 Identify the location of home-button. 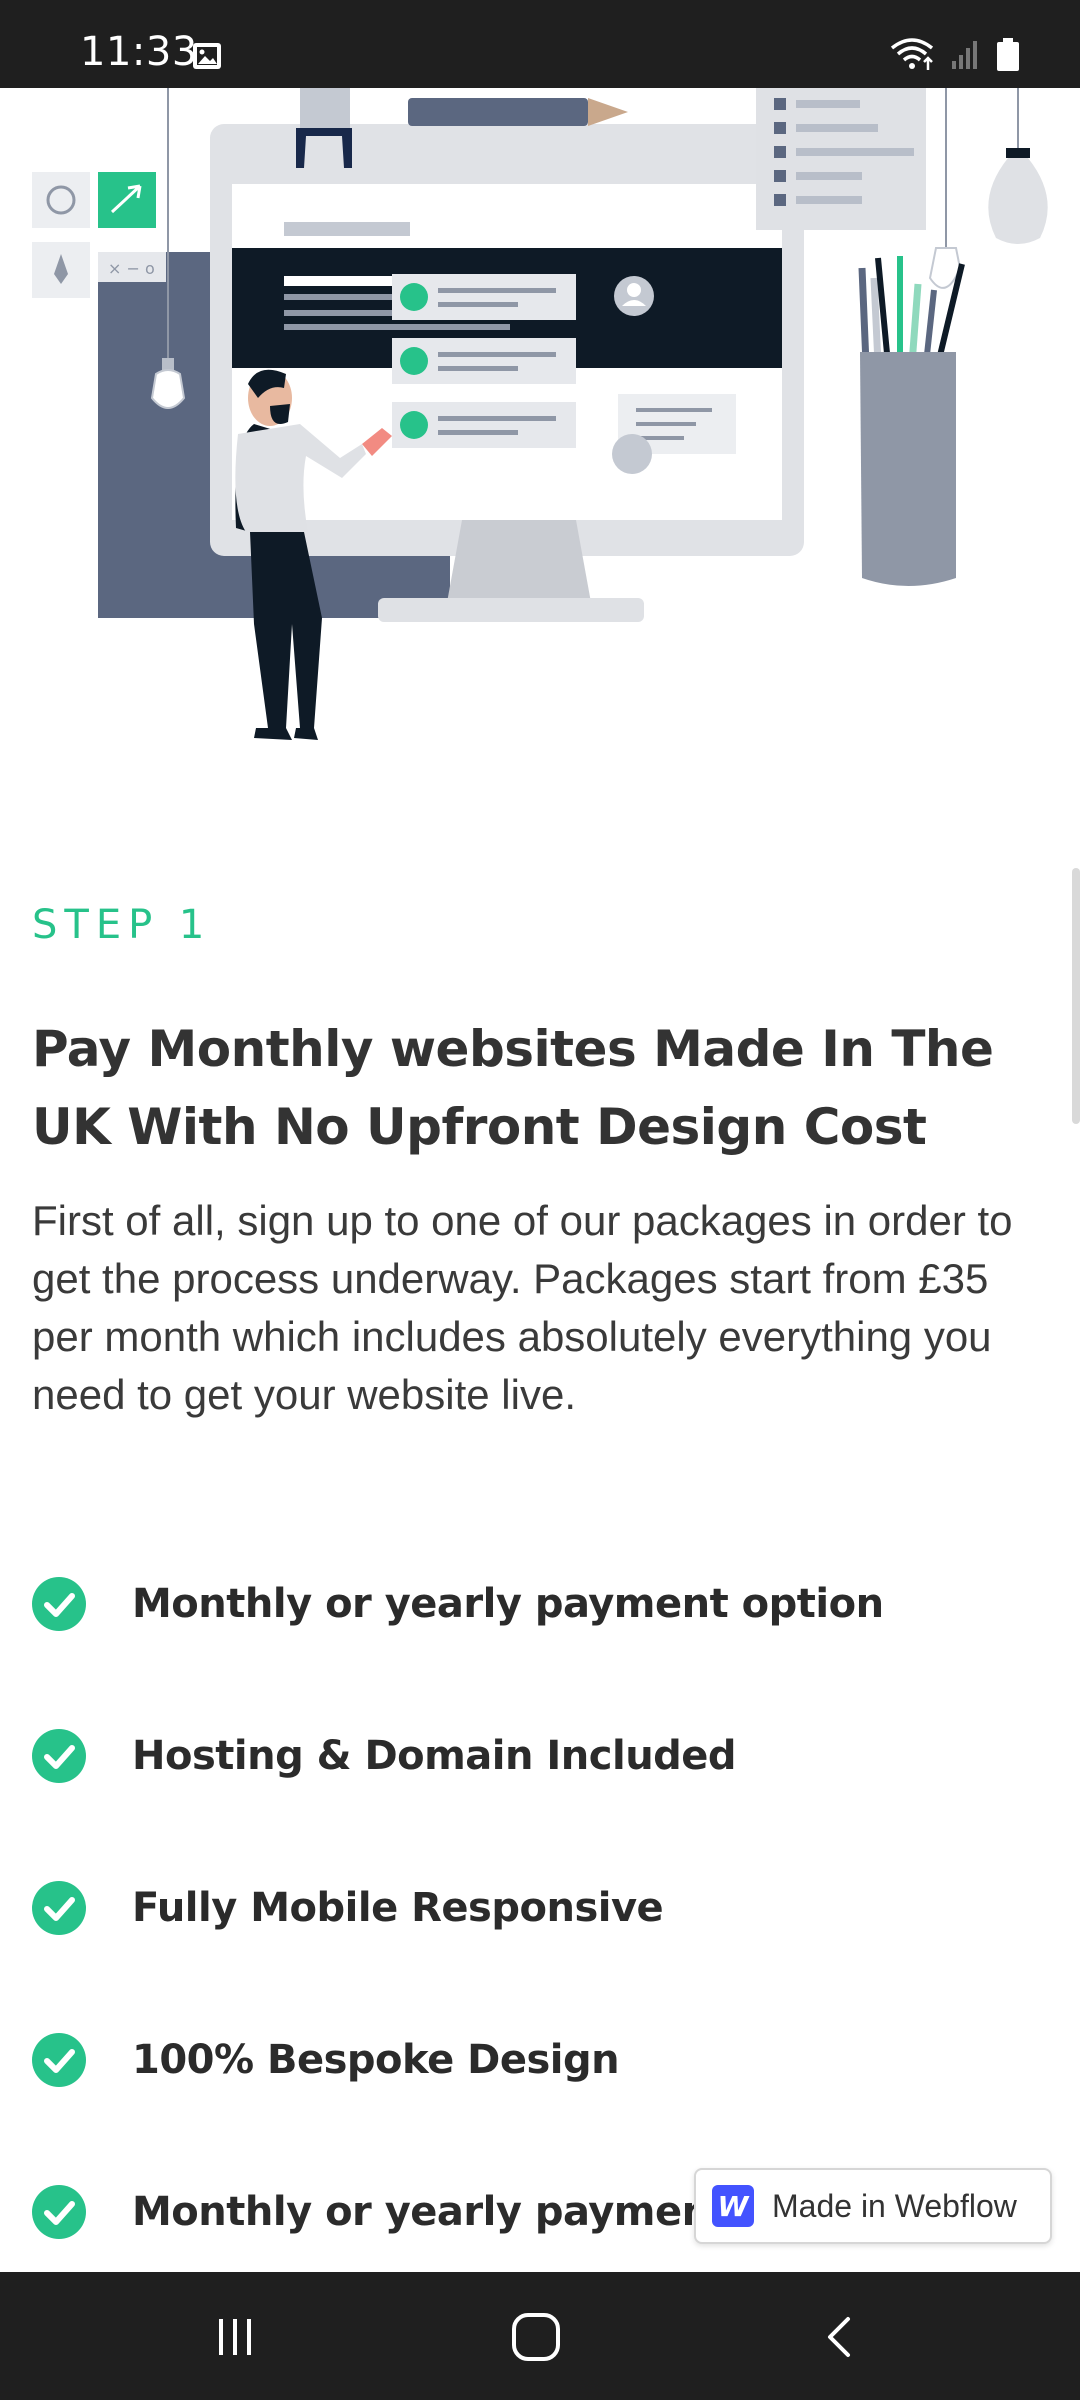
(536, 2337).